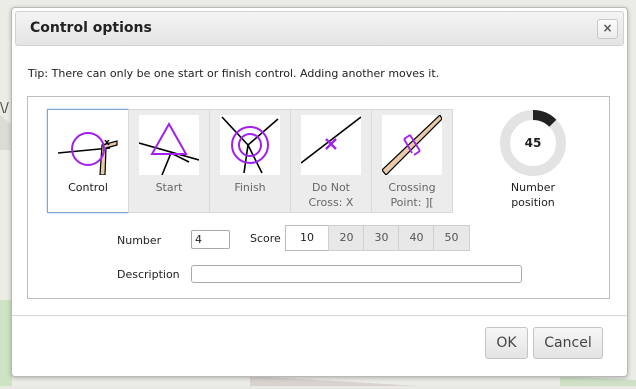  What do you see at coordinates (88, 187) in the screenshot?
I see `type-control-label: Control` at bounding box center [88, 187].